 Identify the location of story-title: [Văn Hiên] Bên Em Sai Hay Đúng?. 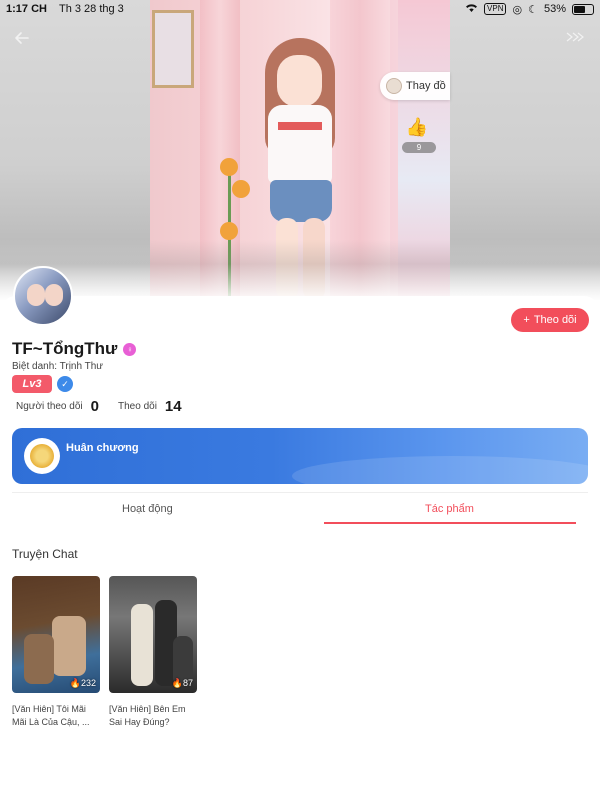
(154, 716).